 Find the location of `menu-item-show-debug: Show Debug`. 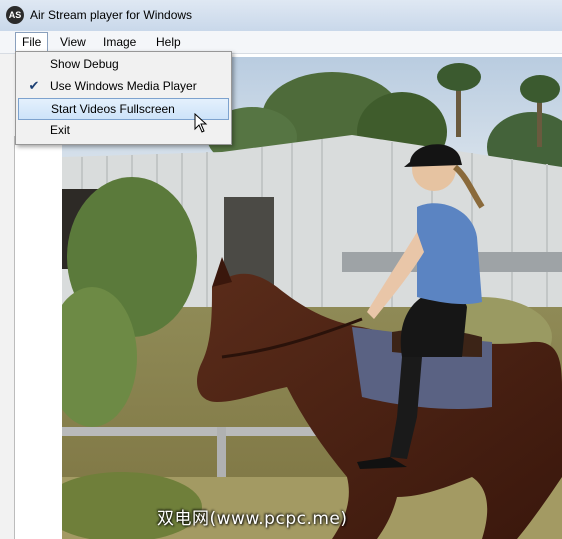

menu-item-show-debug: Show Debug is located at coordinates (123, 64).